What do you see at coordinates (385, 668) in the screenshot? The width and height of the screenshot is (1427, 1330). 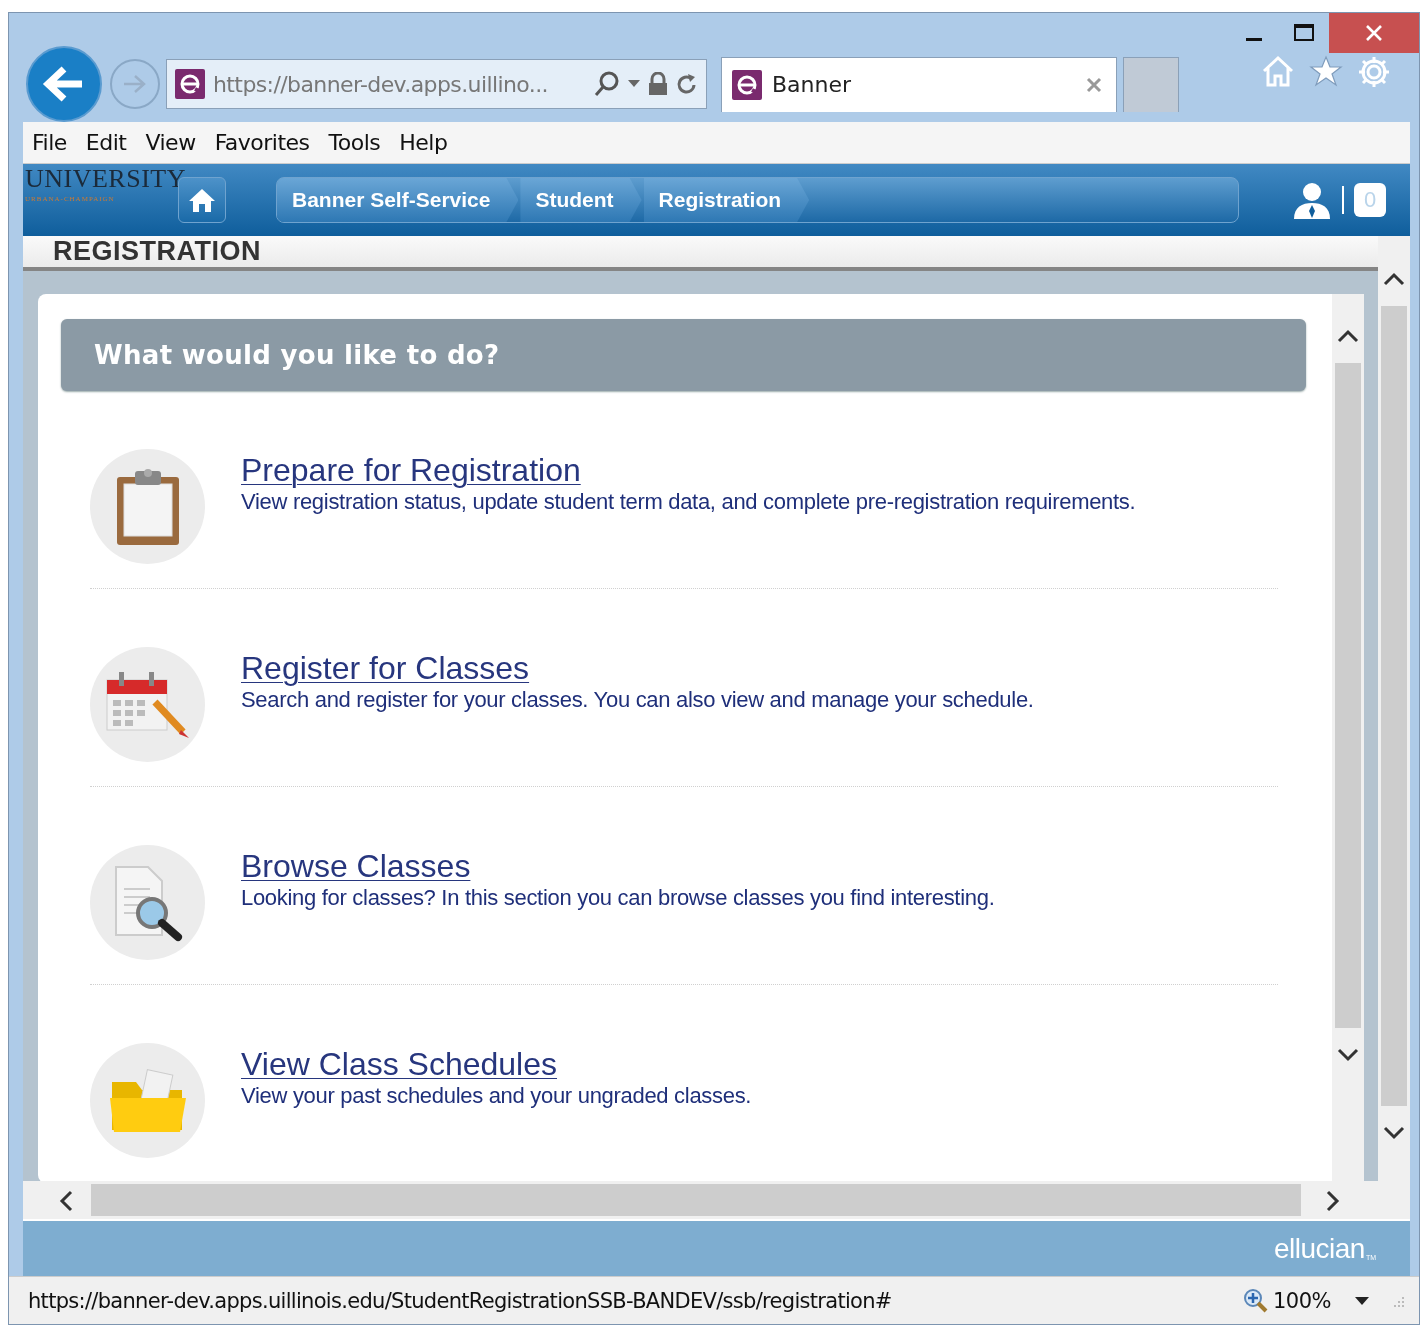 I see `option-link: Register for Classes` at bounding box center [385, 668].